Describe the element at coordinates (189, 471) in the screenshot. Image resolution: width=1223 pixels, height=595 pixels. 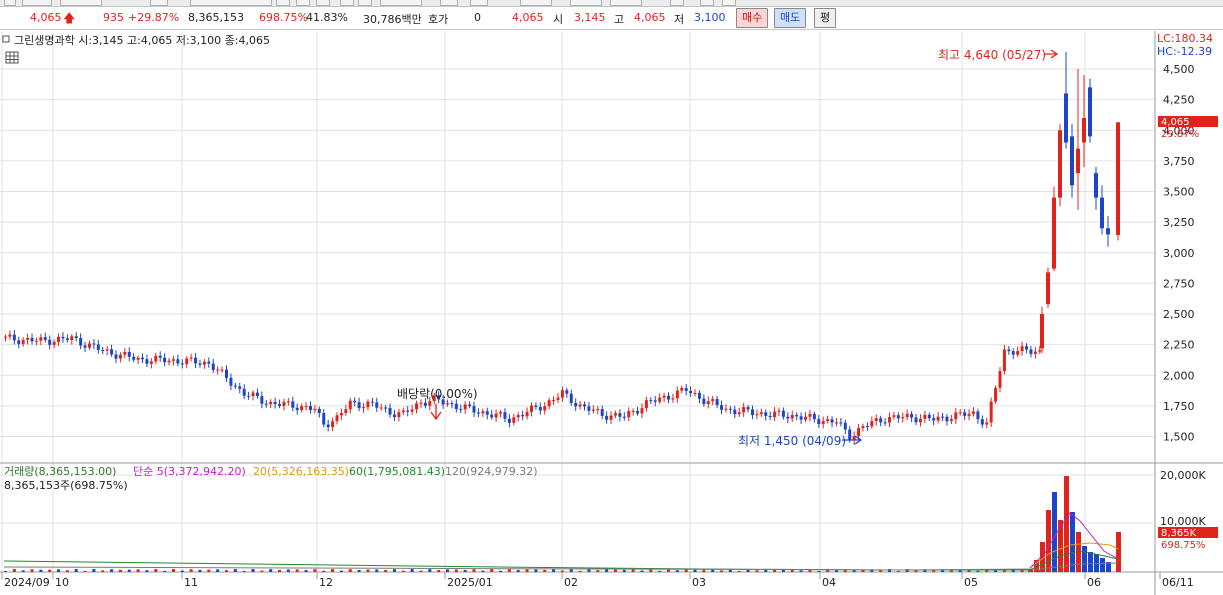
I see `ma5-legend: 단순 5(3,372,942.20)` at that location.